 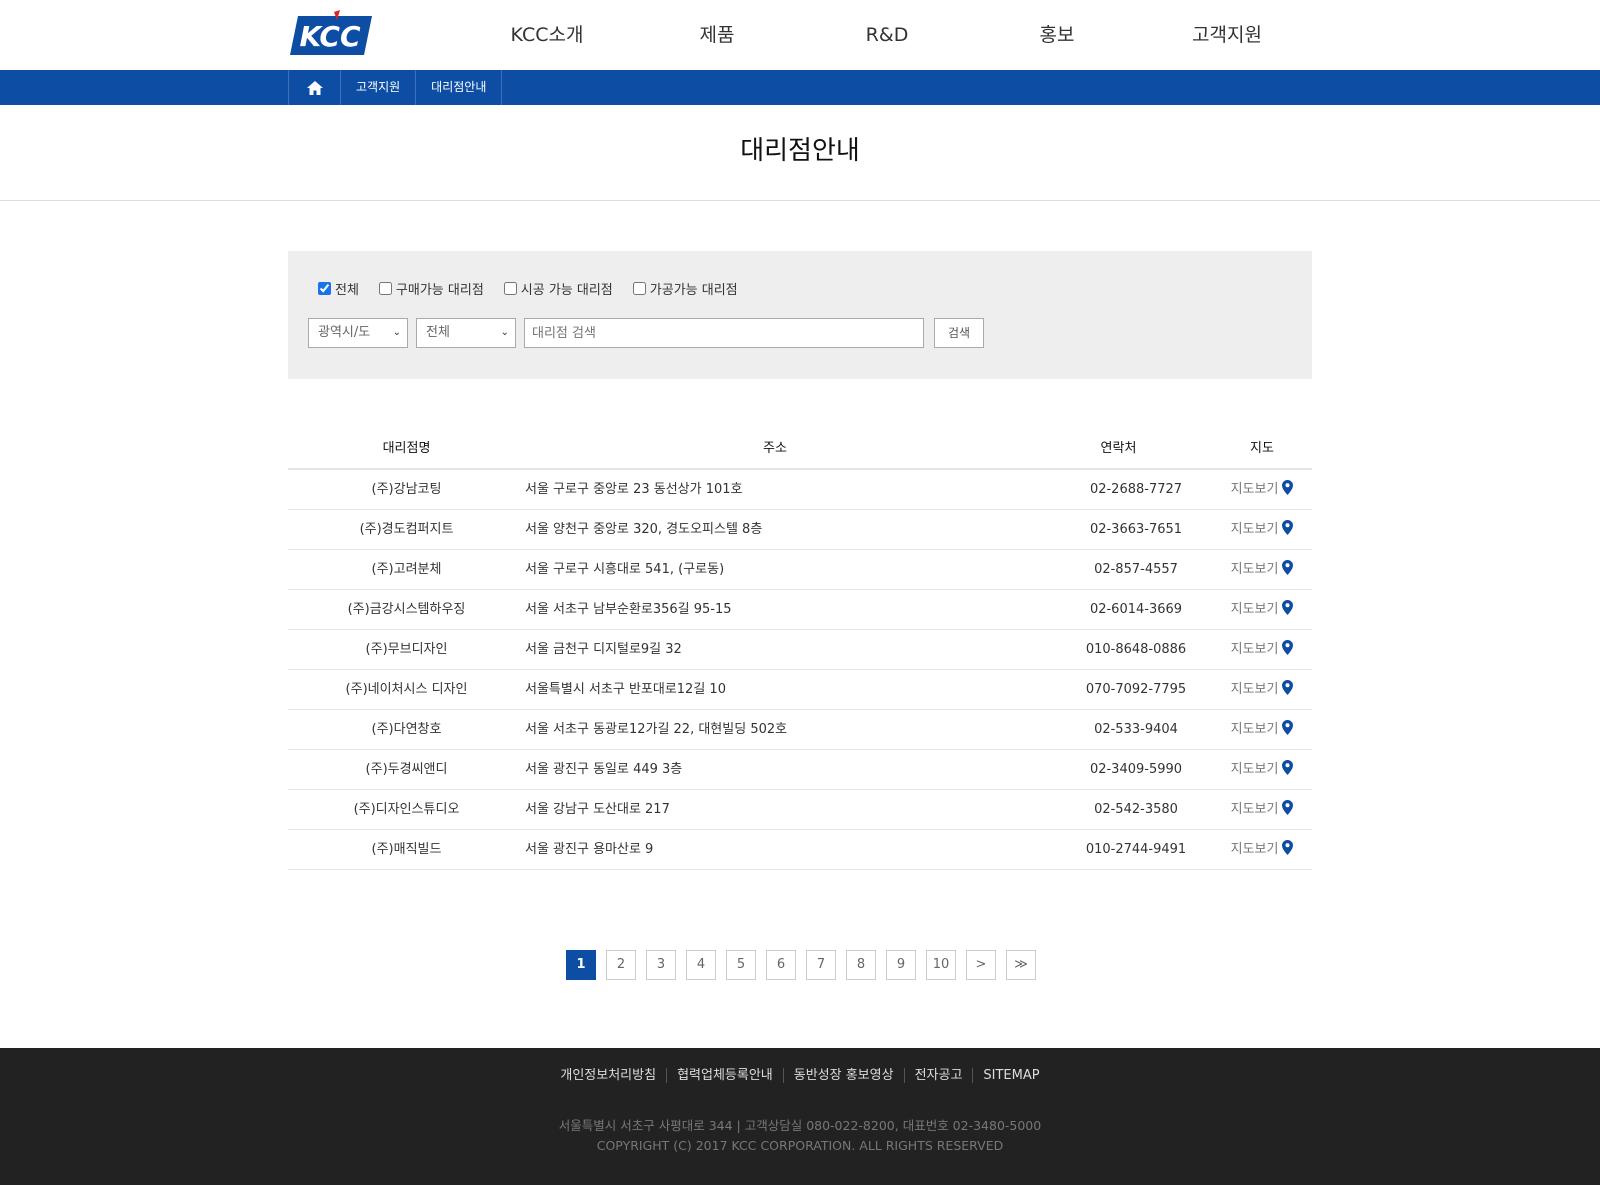 I want to click on dealer-phone: 010-8648-0886, so click(x=1136, y=649).